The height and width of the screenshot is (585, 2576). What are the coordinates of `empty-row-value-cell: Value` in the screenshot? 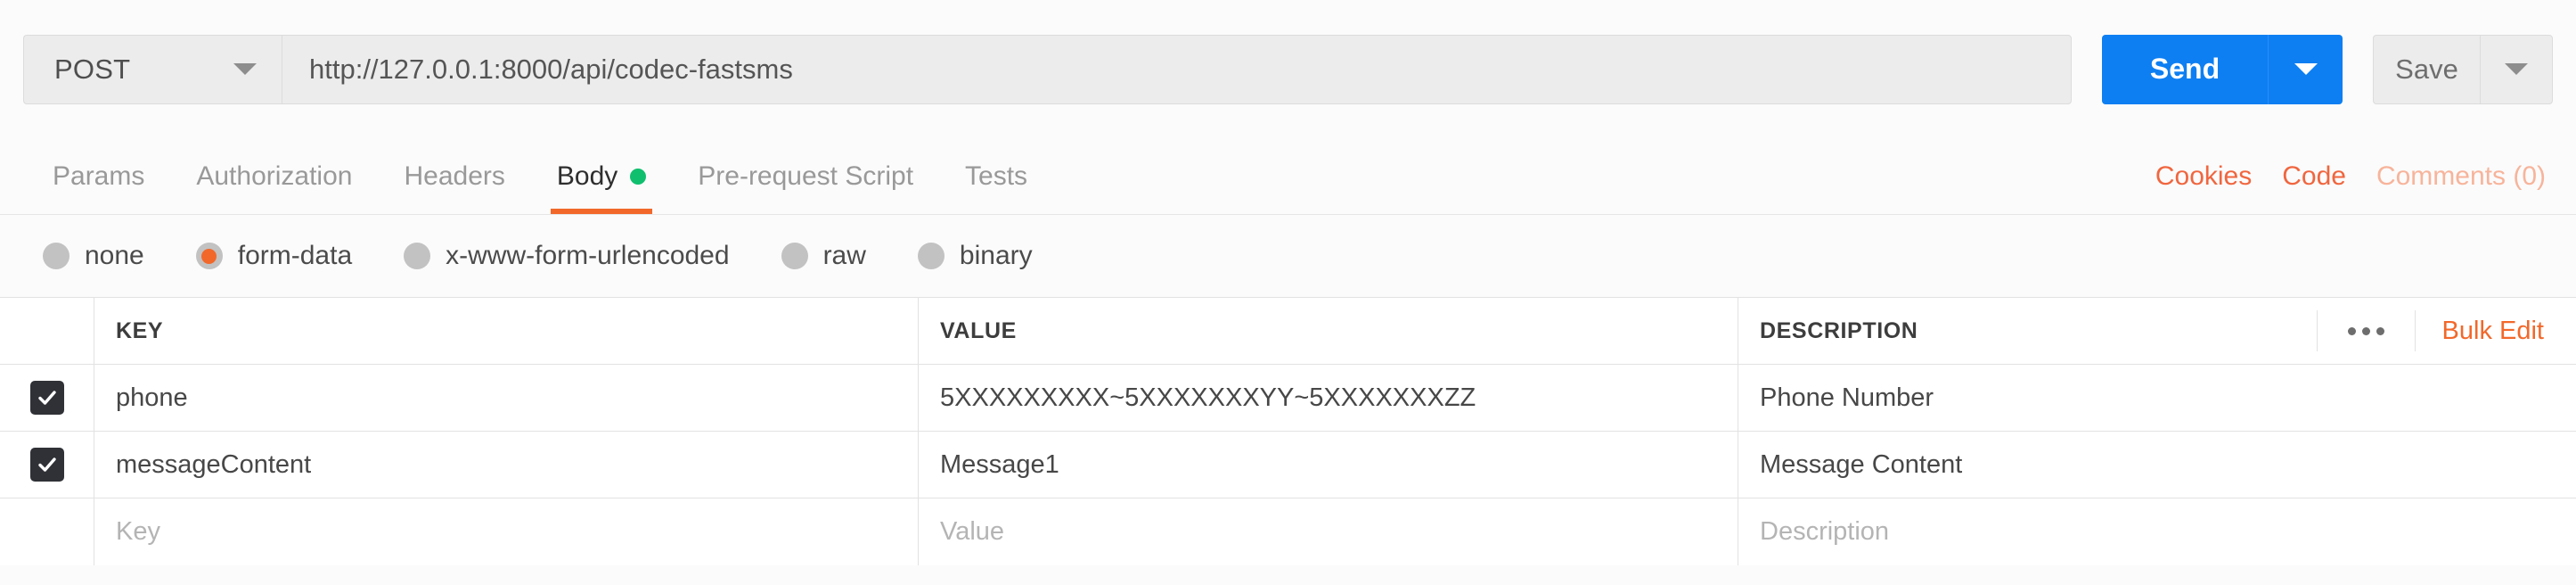 It's located at (1328, 531).